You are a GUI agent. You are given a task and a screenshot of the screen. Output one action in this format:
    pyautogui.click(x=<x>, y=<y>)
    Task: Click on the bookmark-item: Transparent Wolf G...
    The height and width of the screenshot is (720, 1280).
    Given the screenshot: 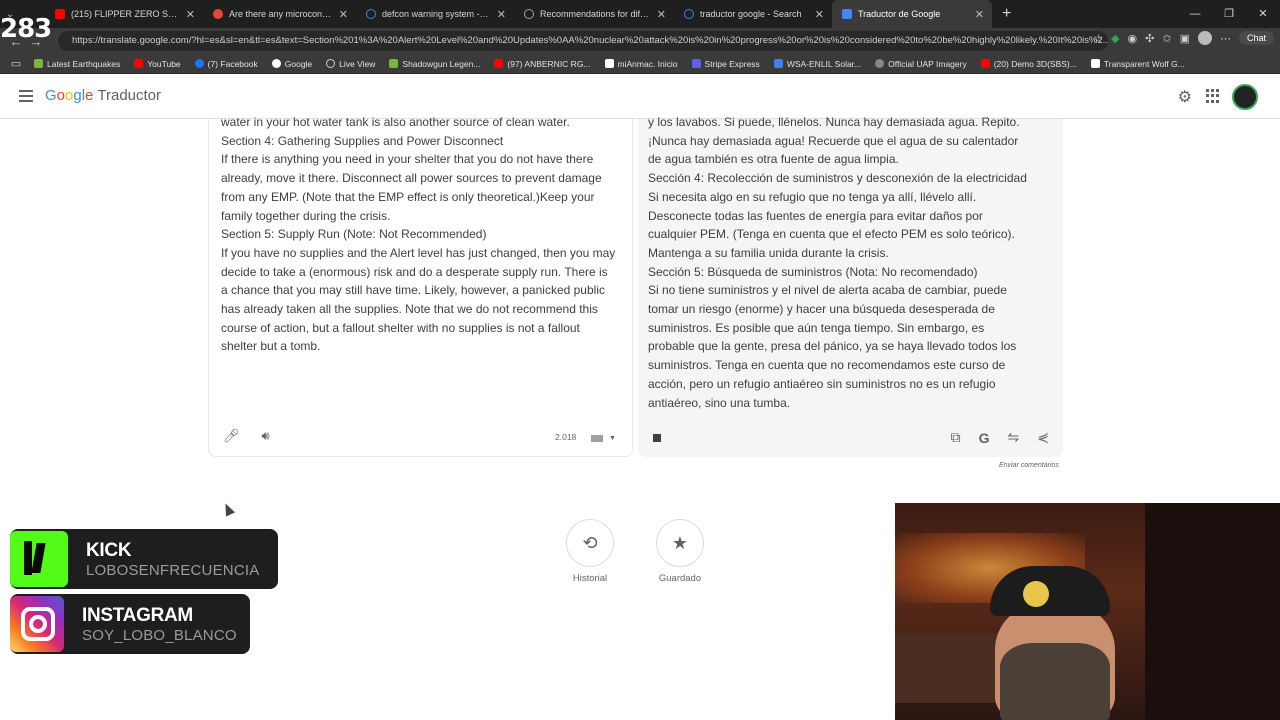 What is the action you would take?
    pyautogui.click(x=1137, y=64)
    